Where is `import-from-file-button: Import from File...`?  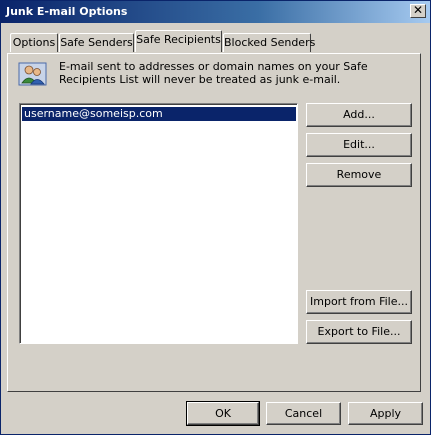
import-from-file-button: Import from File... is located at coordinates (359, 302).